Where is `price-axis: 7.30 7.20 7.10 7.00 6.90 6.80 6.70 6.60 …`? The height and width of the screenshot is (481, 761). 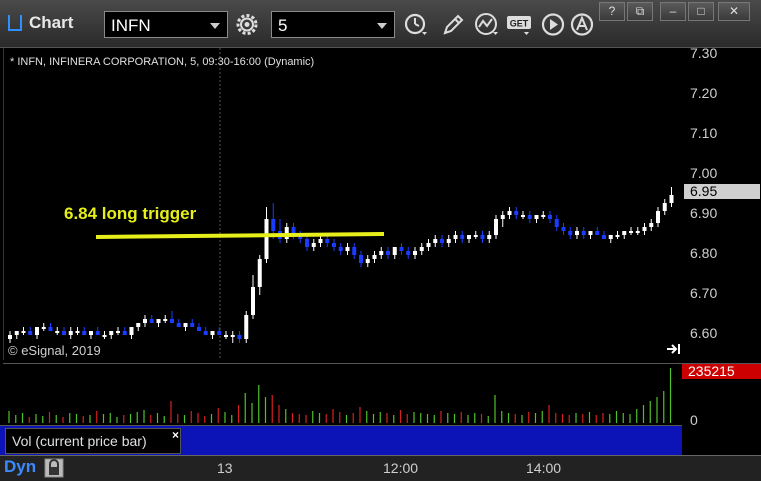 price-axis: 7.30 7.20 7.10 7.00 6.90 6.80 6.70 6.60 … is located at coordinates (721, 202).